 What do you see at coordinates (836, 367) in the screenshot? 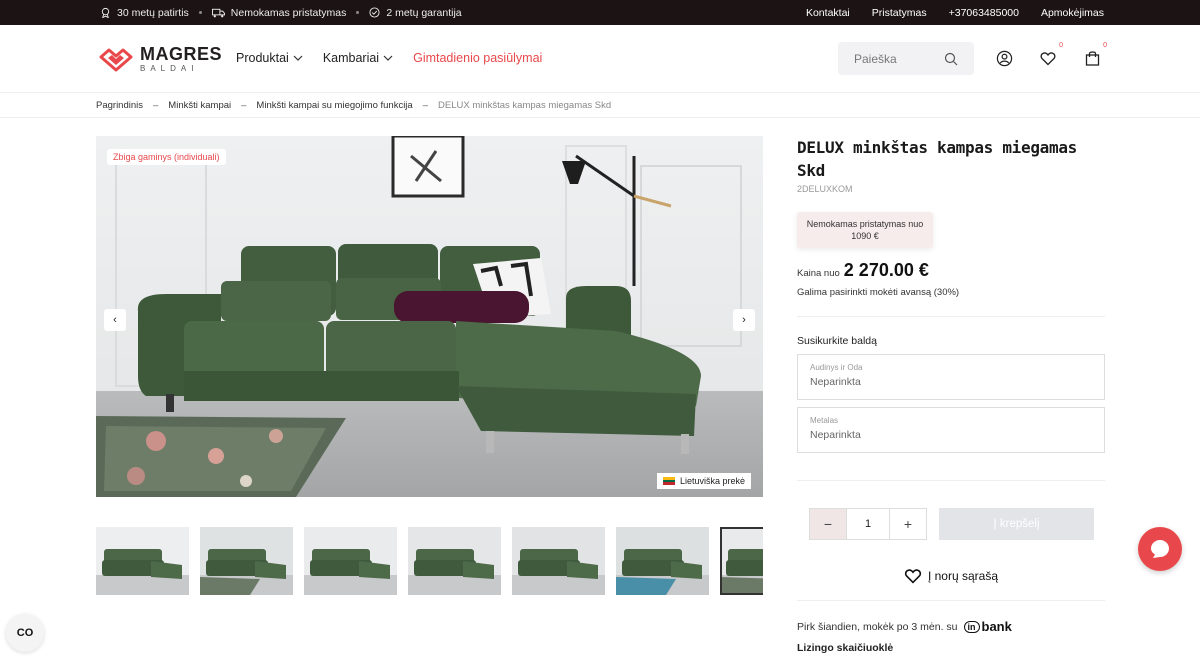
I see `option-fabric-label: Audinys ir Oda` at bounding box center [836, 367].